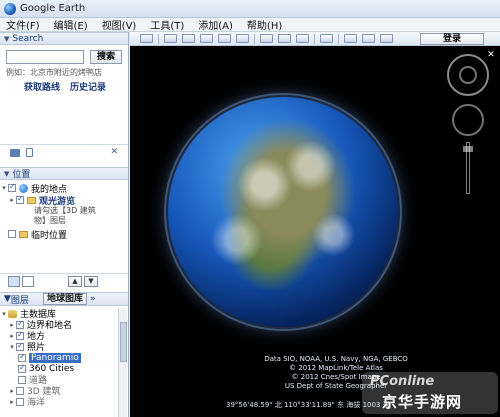 The image size is (500, 417). Describe the element at coordinates (250, 9) in the screenshot. I see `title-bar: Google Earth` at that location.